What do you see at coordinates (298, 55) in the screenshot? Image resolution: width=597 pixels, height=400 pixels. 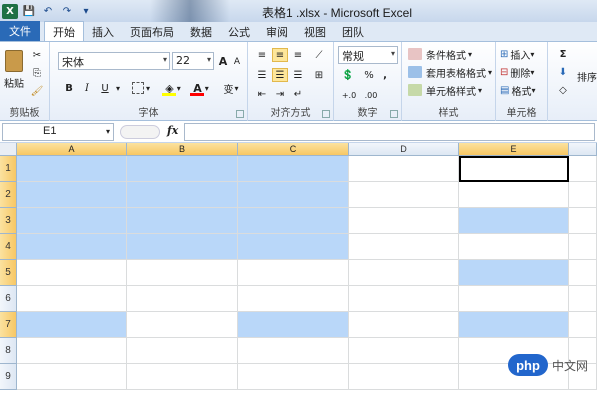 I see `align-bottom-icon: ≡` at bounding box center [298, 55].